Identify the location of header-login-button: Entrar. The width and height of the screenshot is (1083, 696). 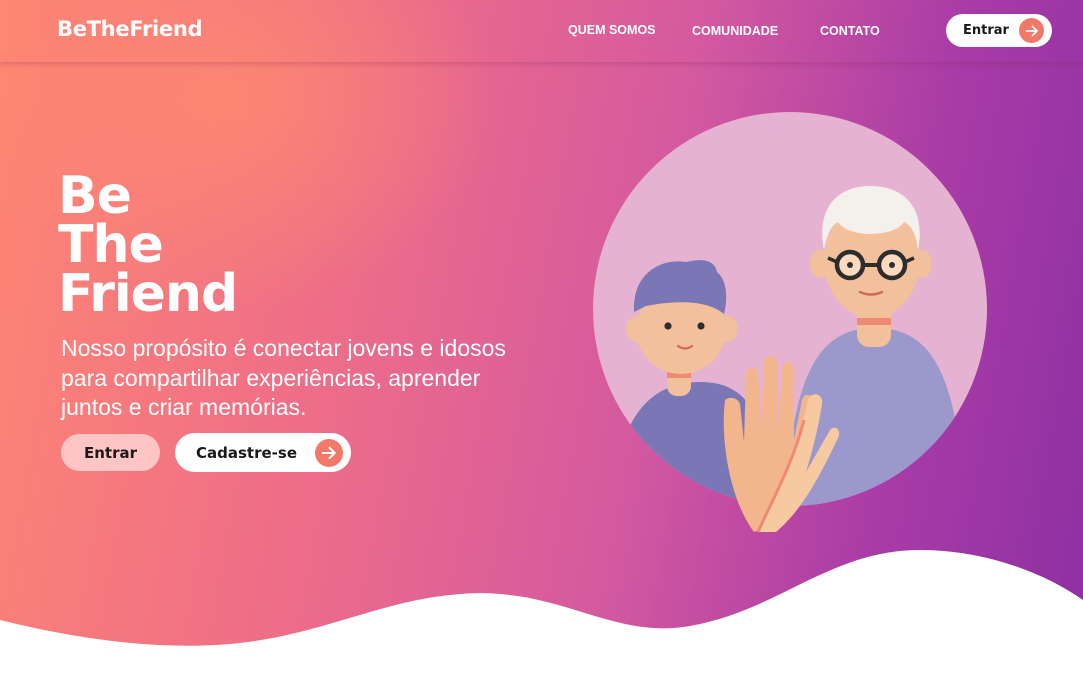
(999, 30).